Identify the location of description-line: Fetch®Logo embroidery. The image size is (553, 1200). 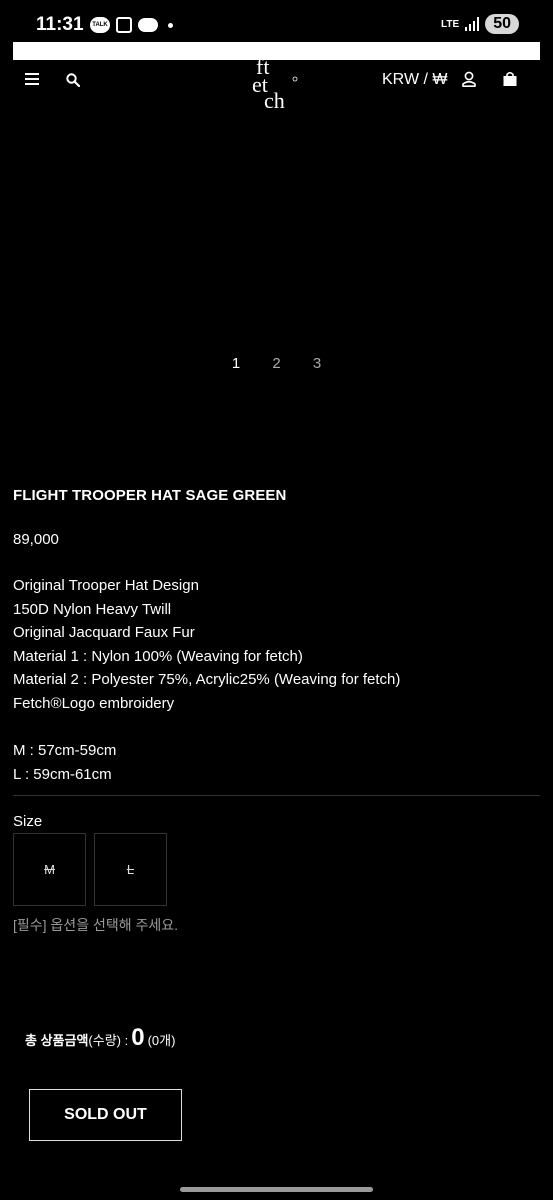
(94, 703).